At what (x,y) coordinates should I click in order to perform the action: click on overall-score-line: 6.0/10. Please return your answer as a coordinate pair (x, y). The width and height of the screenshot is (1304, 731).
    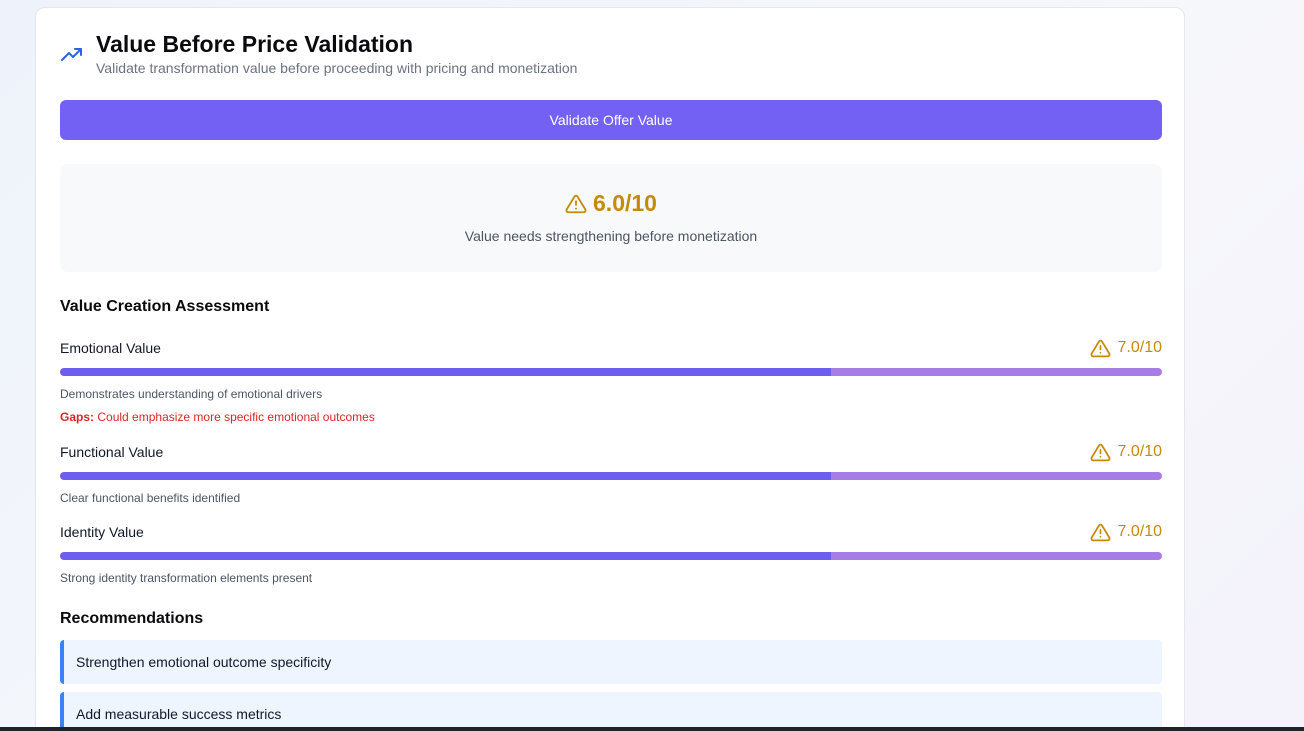
    Looking at the image, I should click on (611, 203).